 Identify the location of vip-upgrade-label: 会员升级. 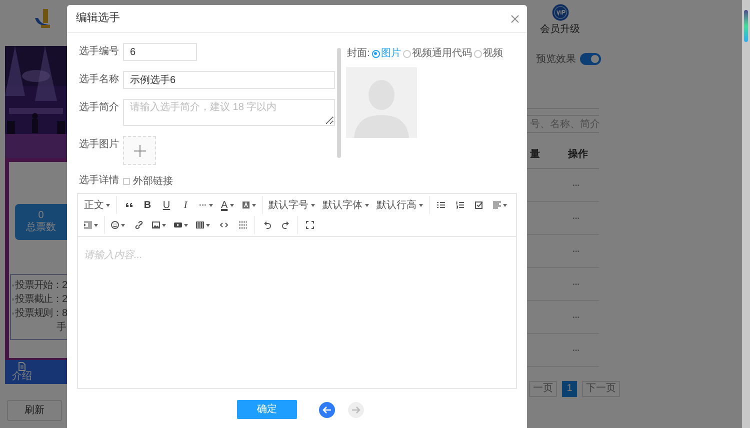
(560, 29).